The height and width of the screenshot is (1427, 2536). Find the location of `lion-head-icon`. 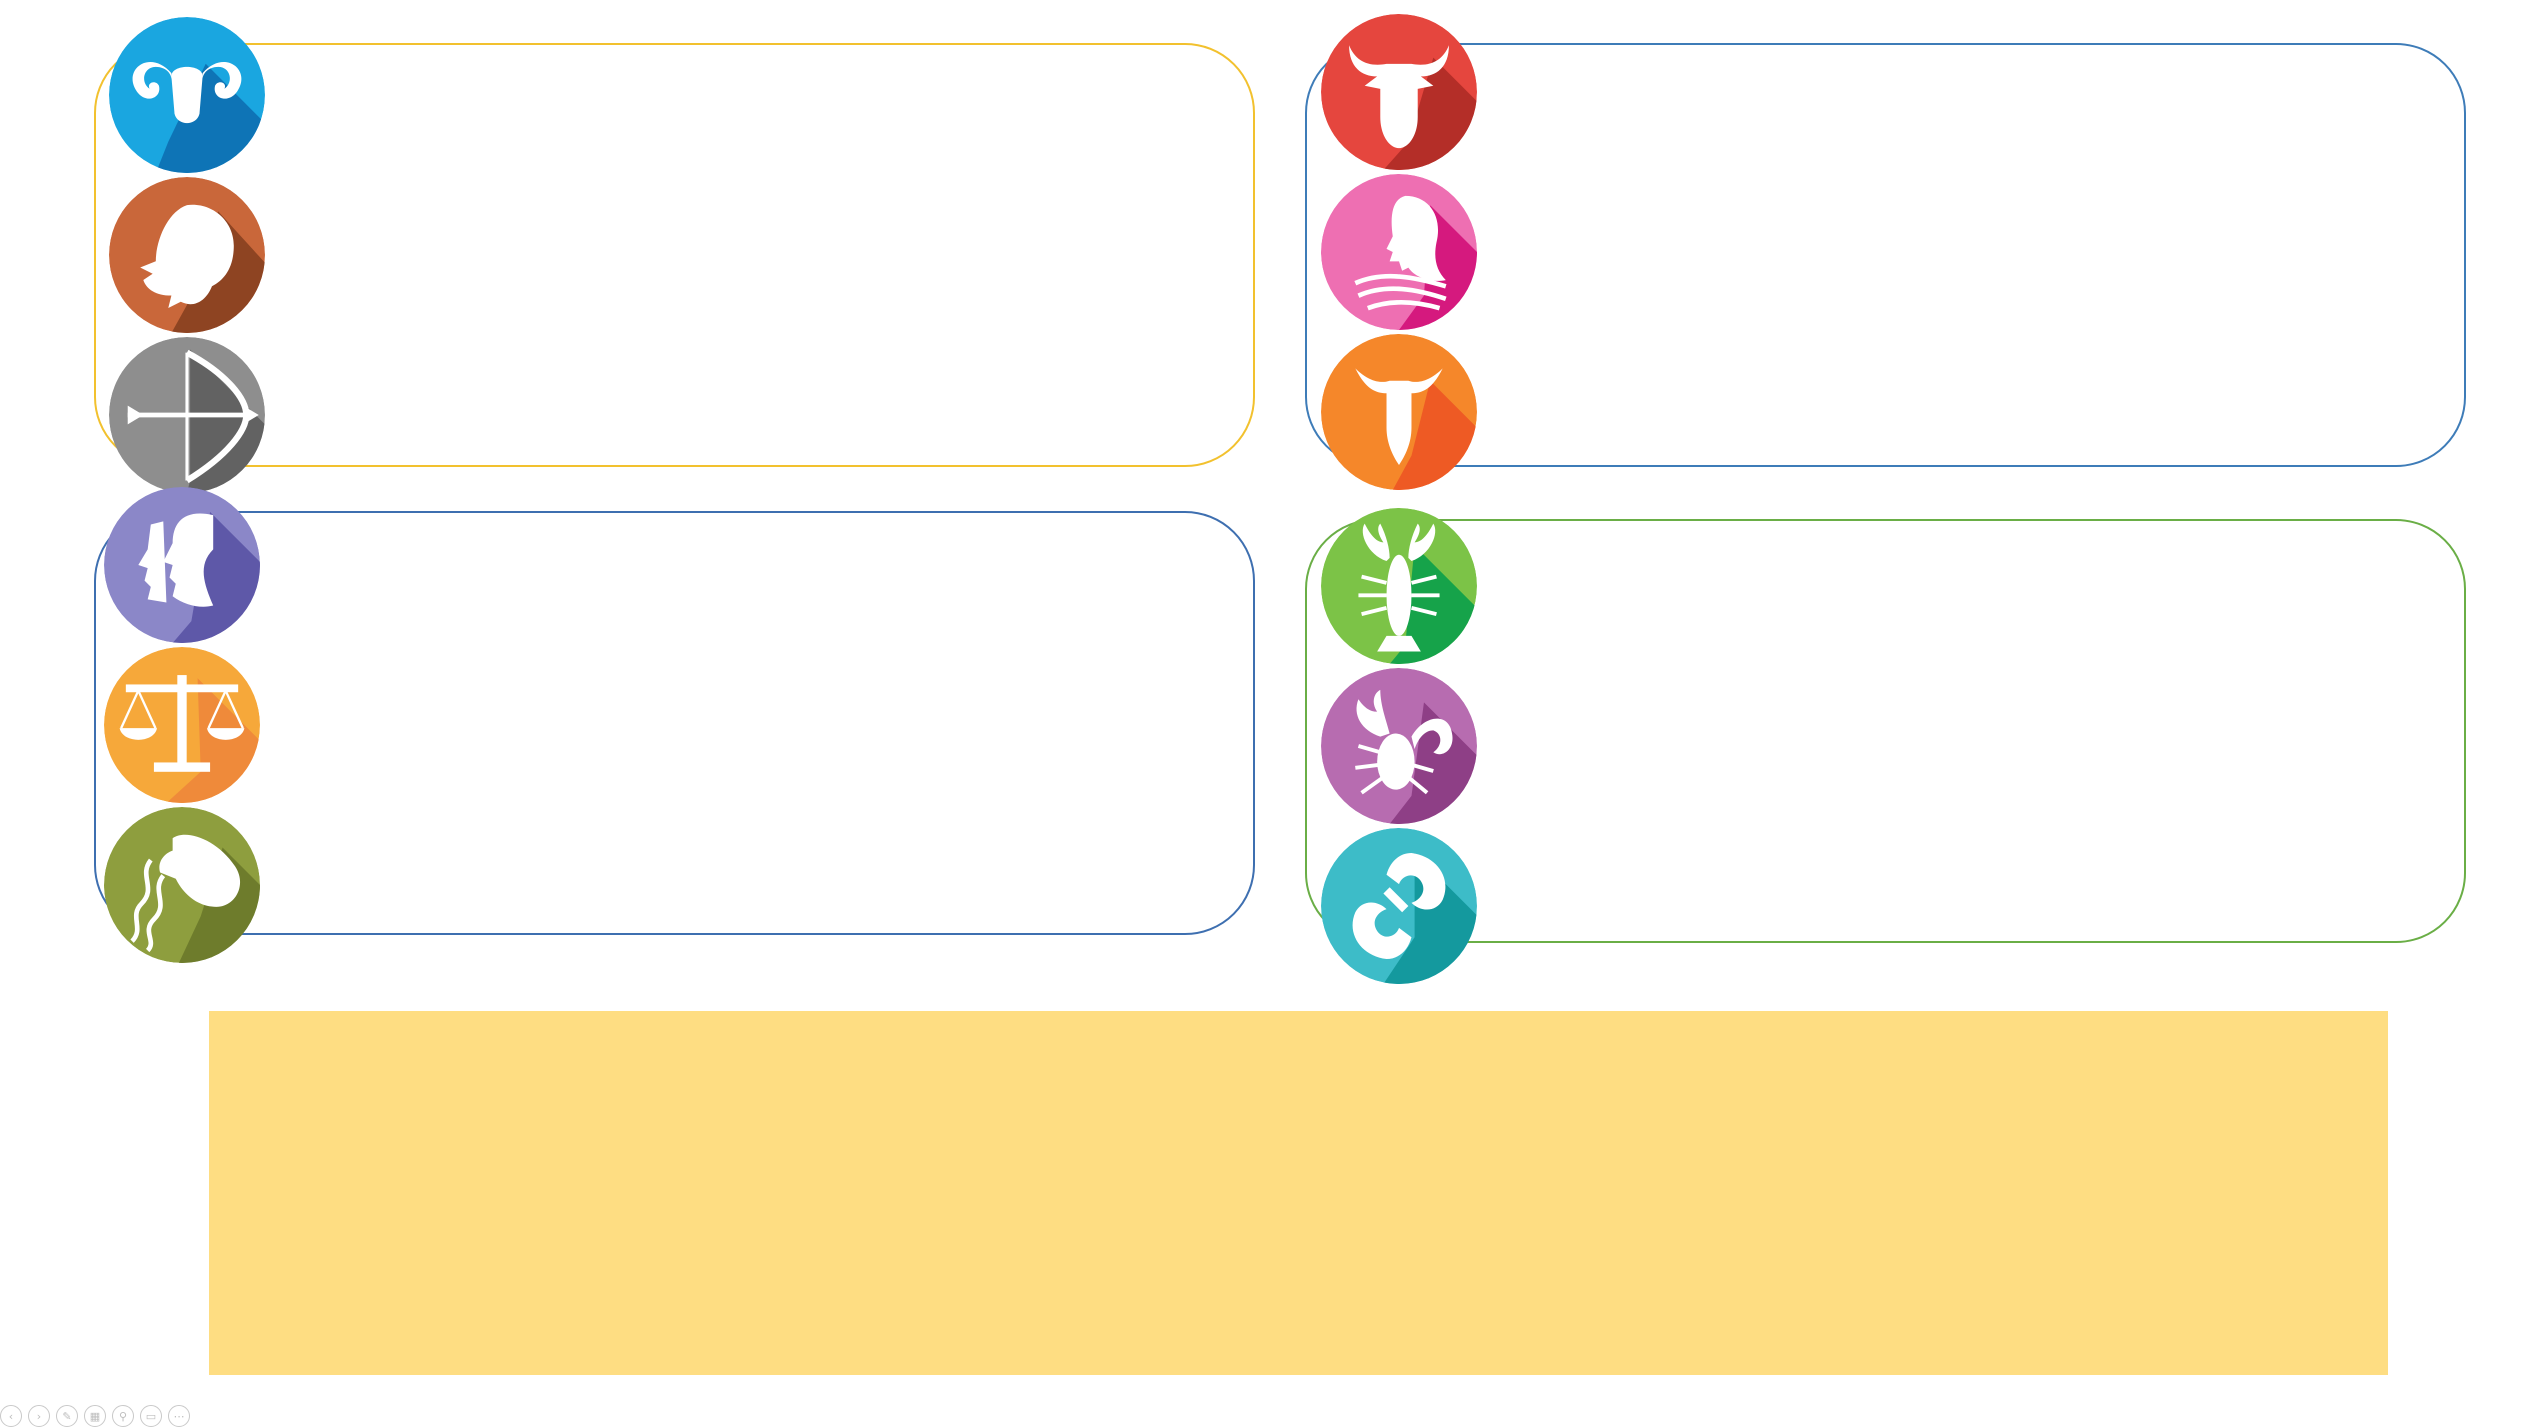

lion-head-icon is located at coordinates (187, 255).